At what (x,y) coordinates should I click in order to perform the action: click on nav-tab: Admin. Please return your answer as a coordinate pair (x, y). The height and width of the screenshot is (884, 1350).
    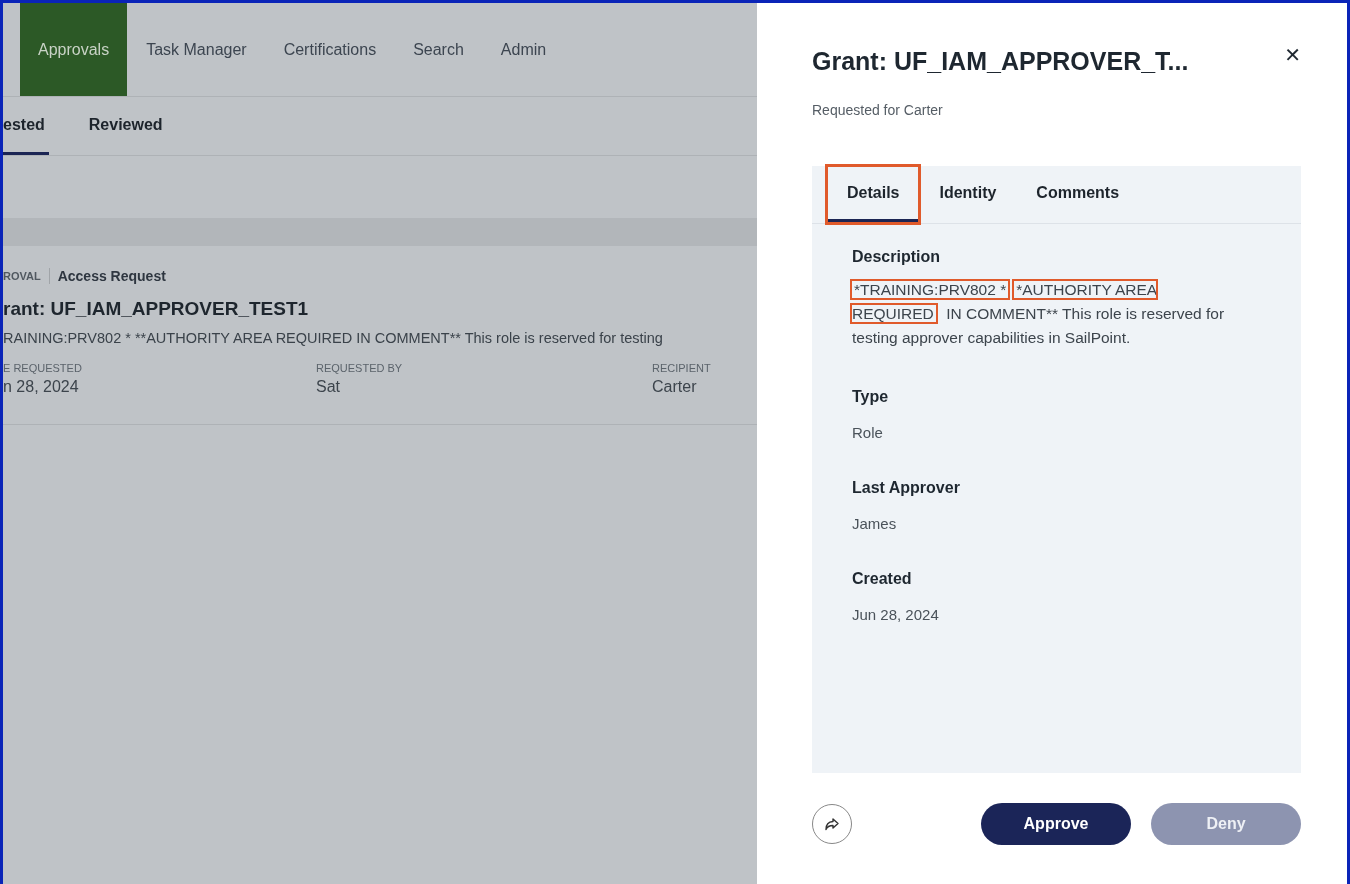
    Looking at the image, I should click on (523, 49).